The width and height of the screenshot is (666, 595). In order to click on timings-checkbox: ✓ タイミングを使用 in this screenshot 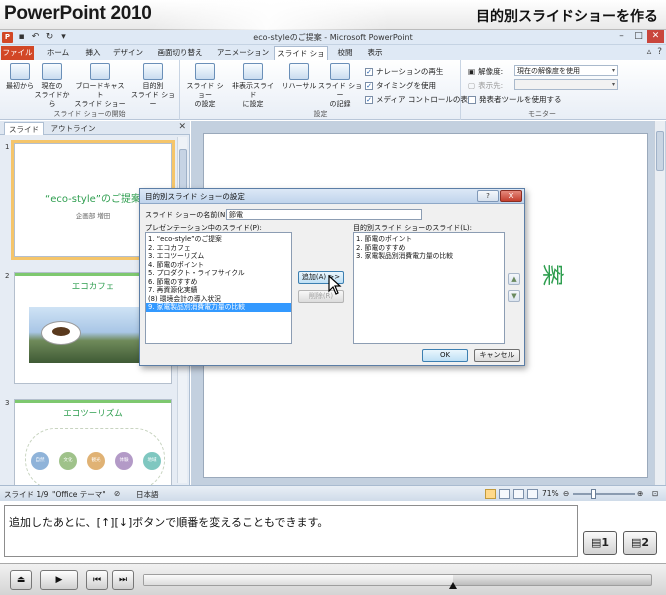, I will do `click(400, 85)`.